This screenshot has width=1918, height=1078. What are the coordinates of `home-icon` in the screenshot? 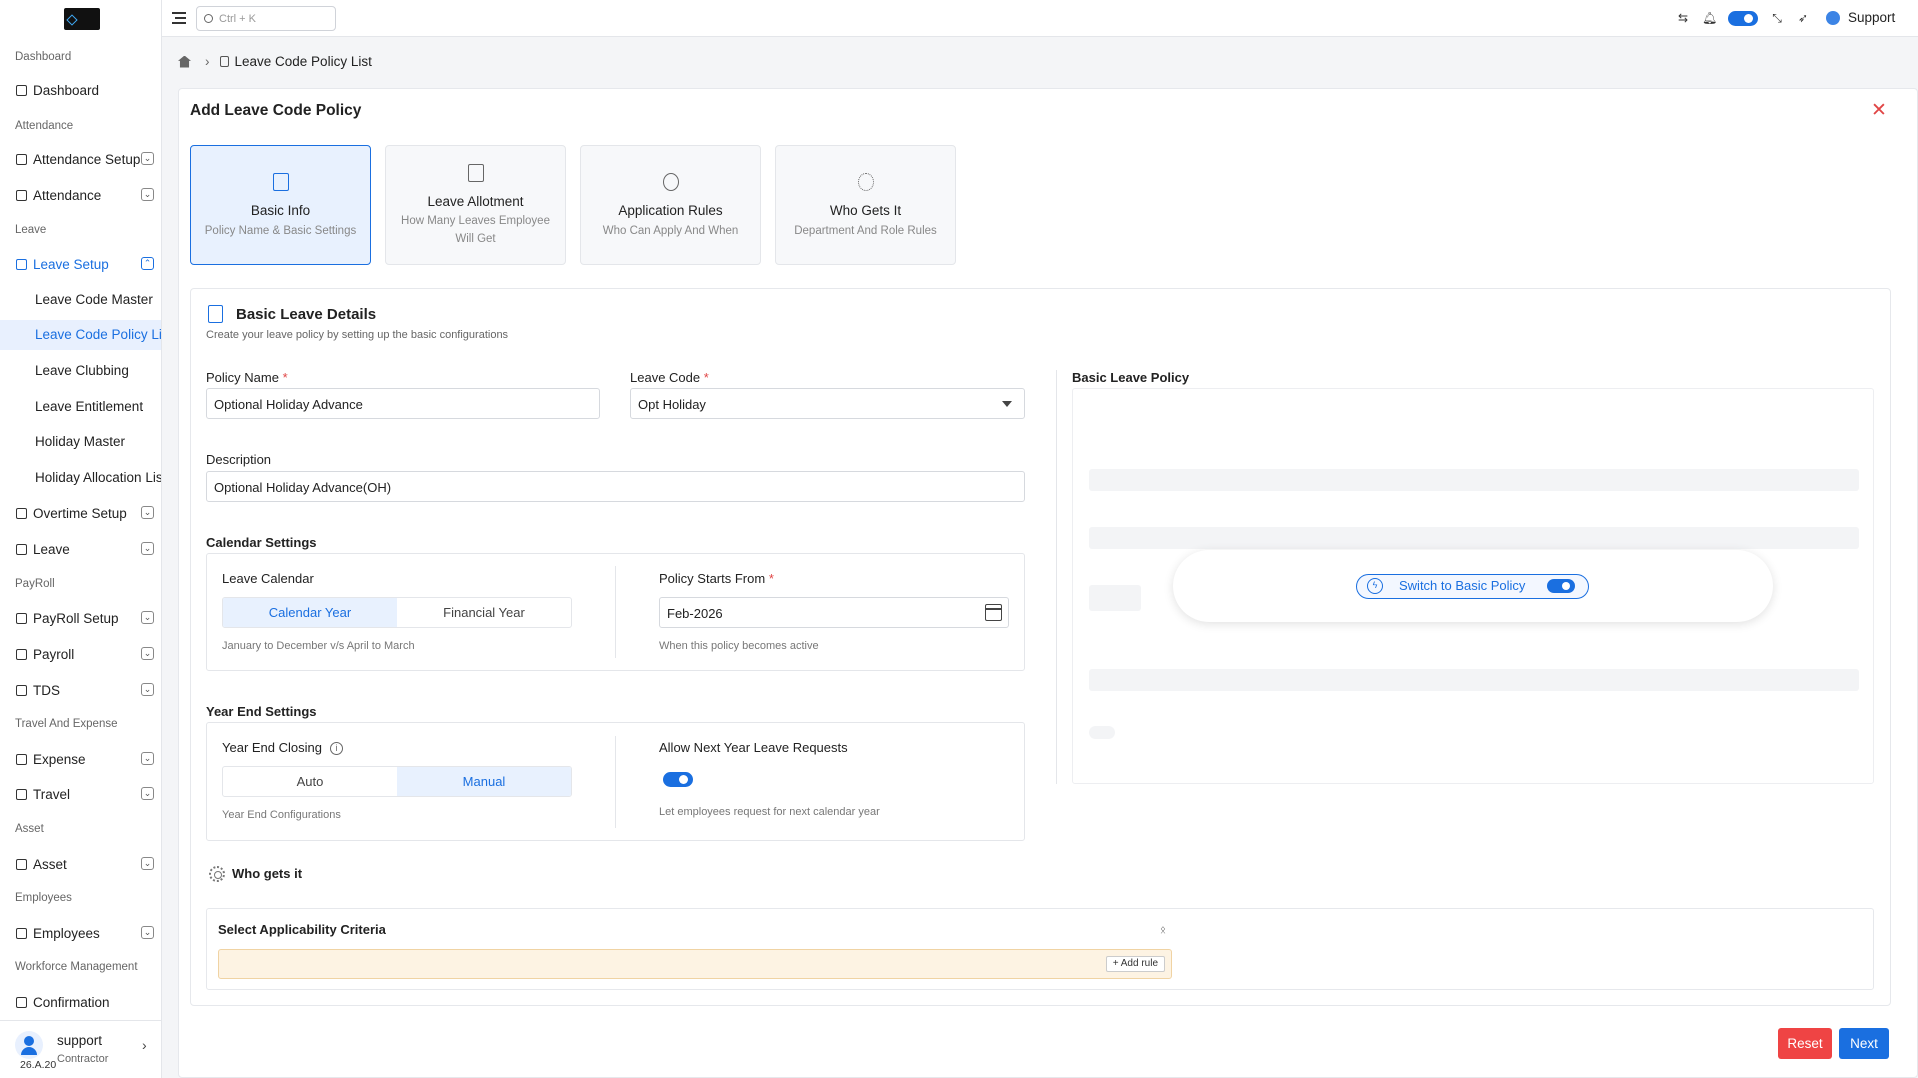 It's located at (184, 61).